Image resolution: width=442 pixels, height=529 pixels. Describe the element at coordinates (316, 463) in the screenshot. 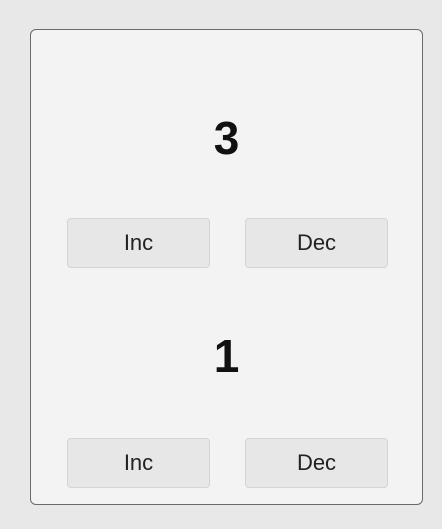

I see `counter-2-dec-button: Dec` at that location.